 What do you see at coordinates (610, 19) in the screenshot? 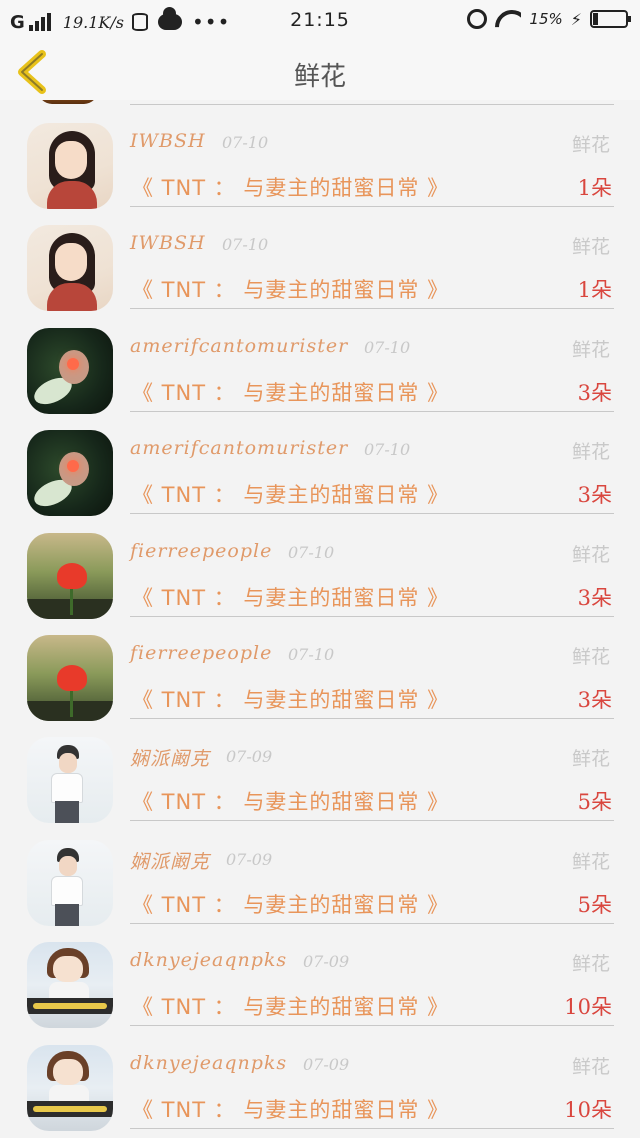
I see `battery-icon` at bounding box center [610, 19].